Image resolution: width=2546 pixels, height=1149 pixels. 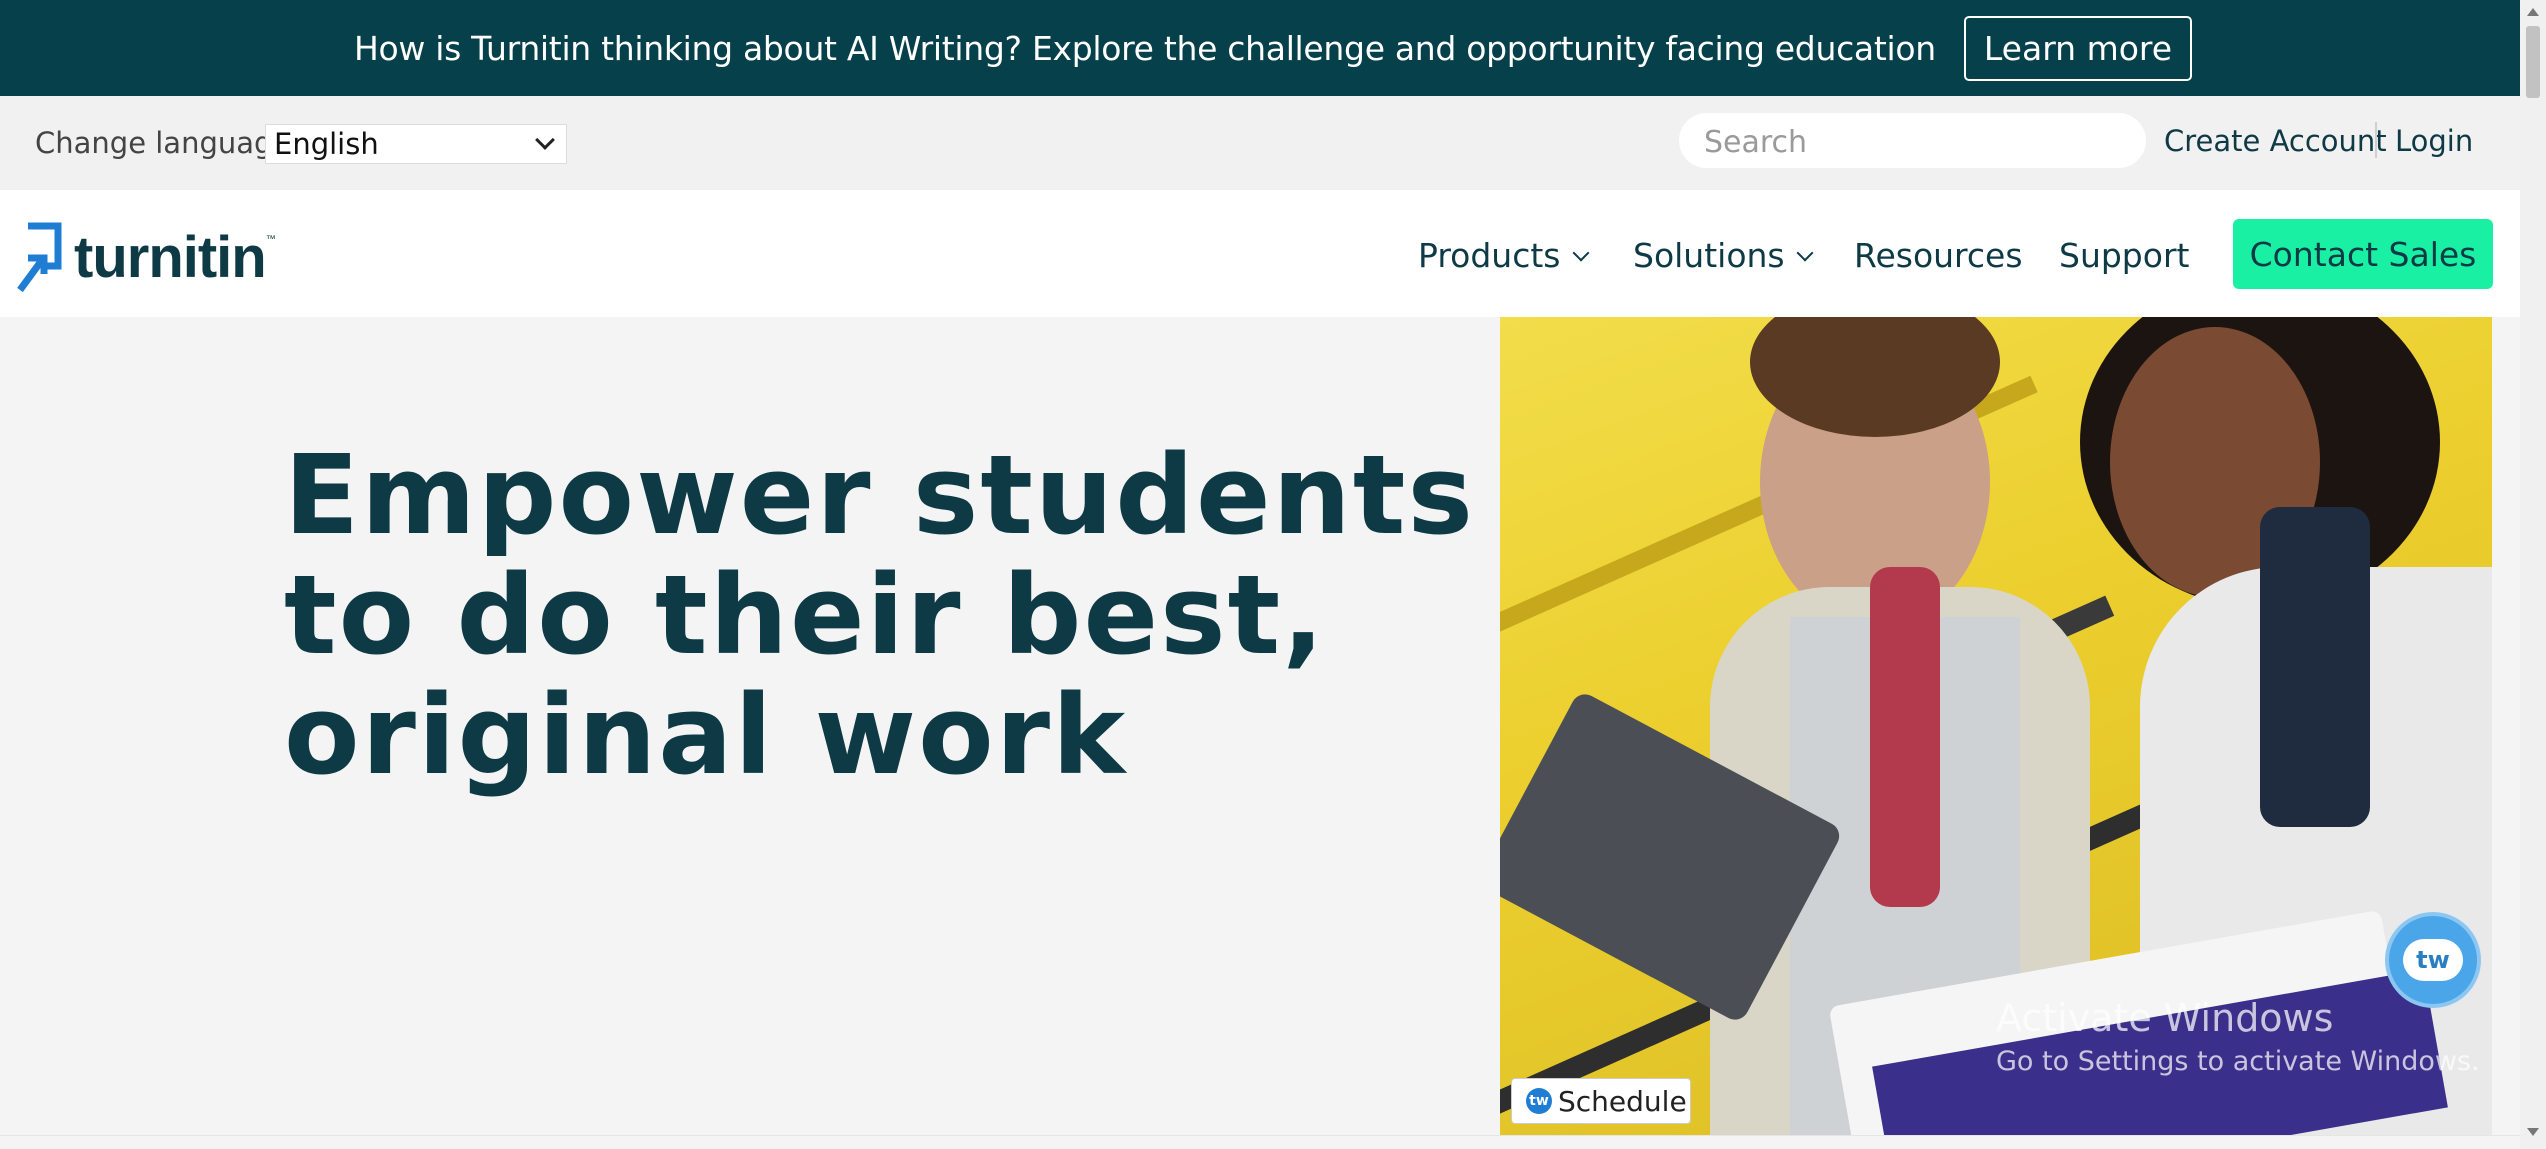 What do you see at coordinates (39, 257) in the screenshot?
I see `turnitin-logo-icon` at bounding box center [39, 257].